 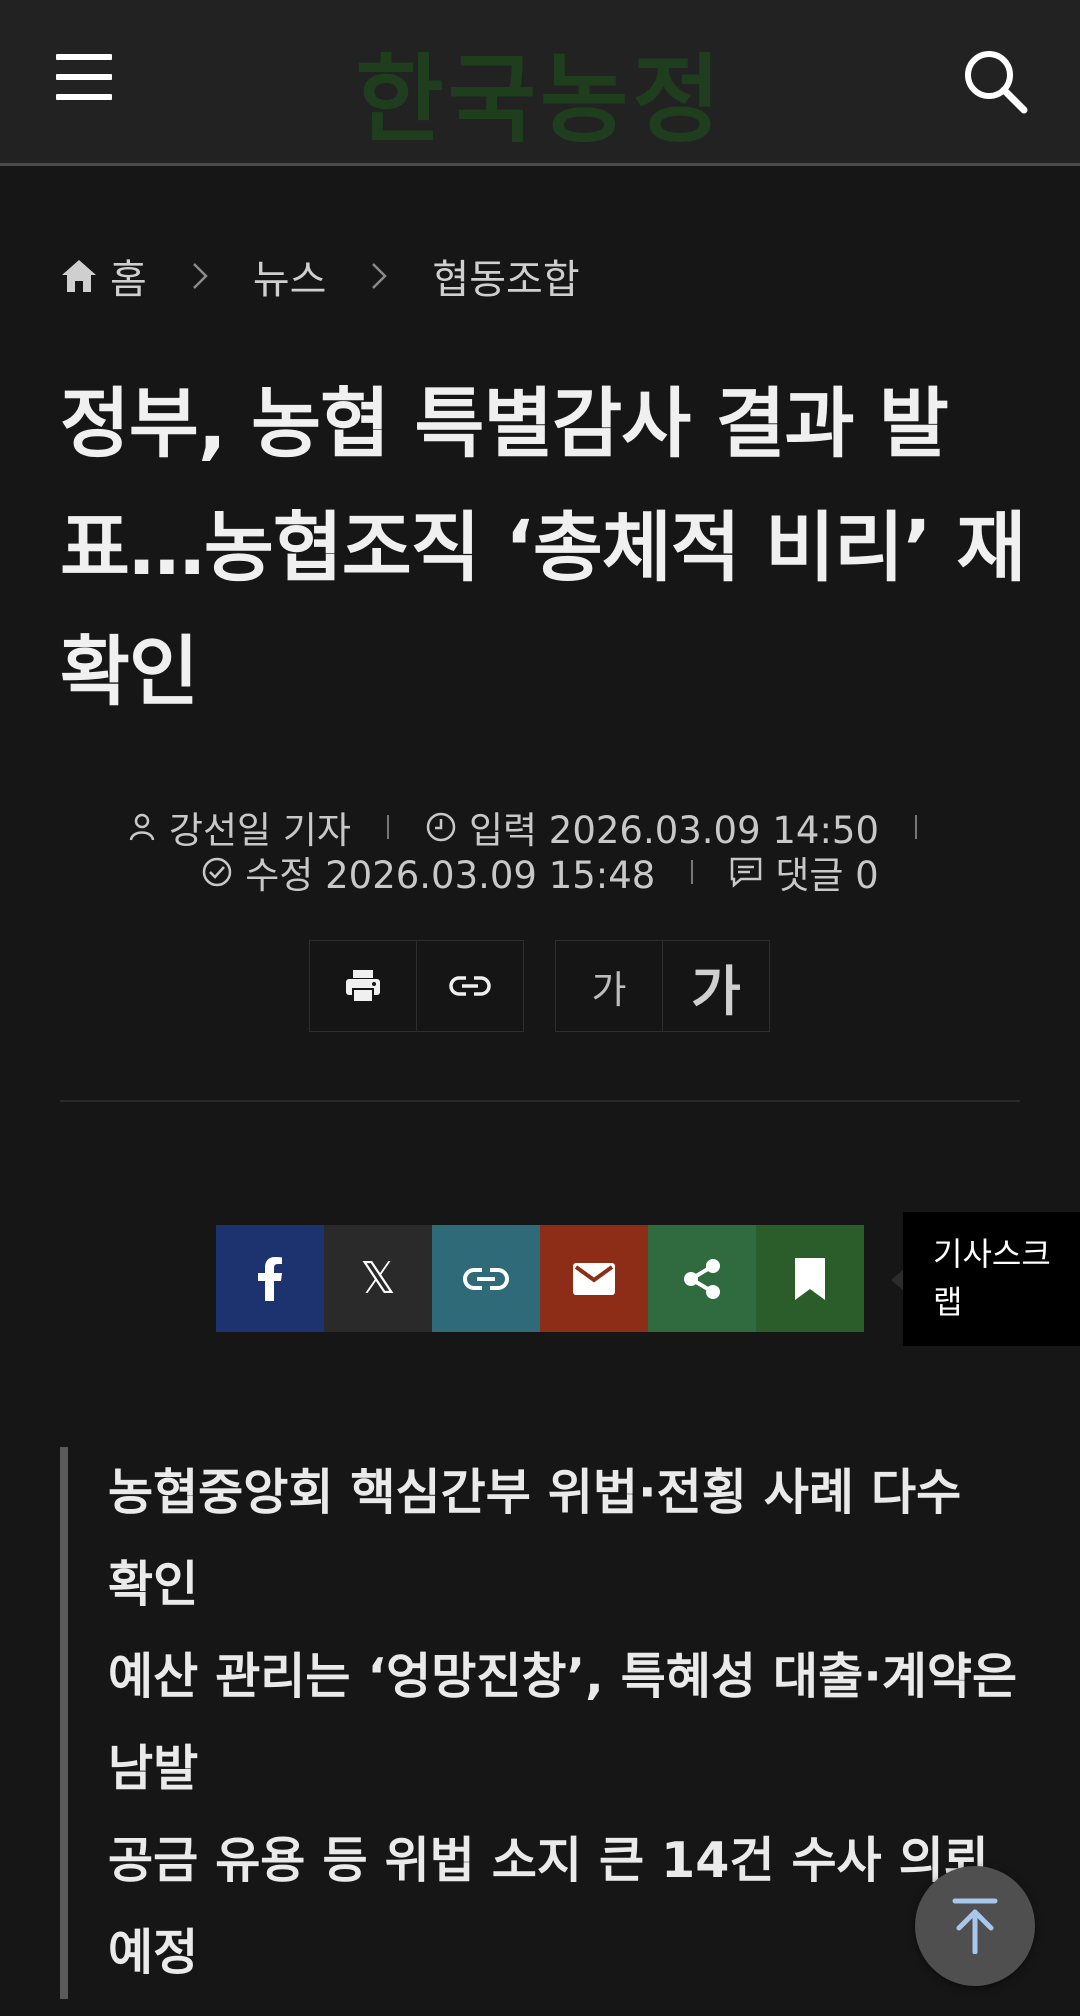 I want to click on share-email-button, so click(x=594, y=1278).